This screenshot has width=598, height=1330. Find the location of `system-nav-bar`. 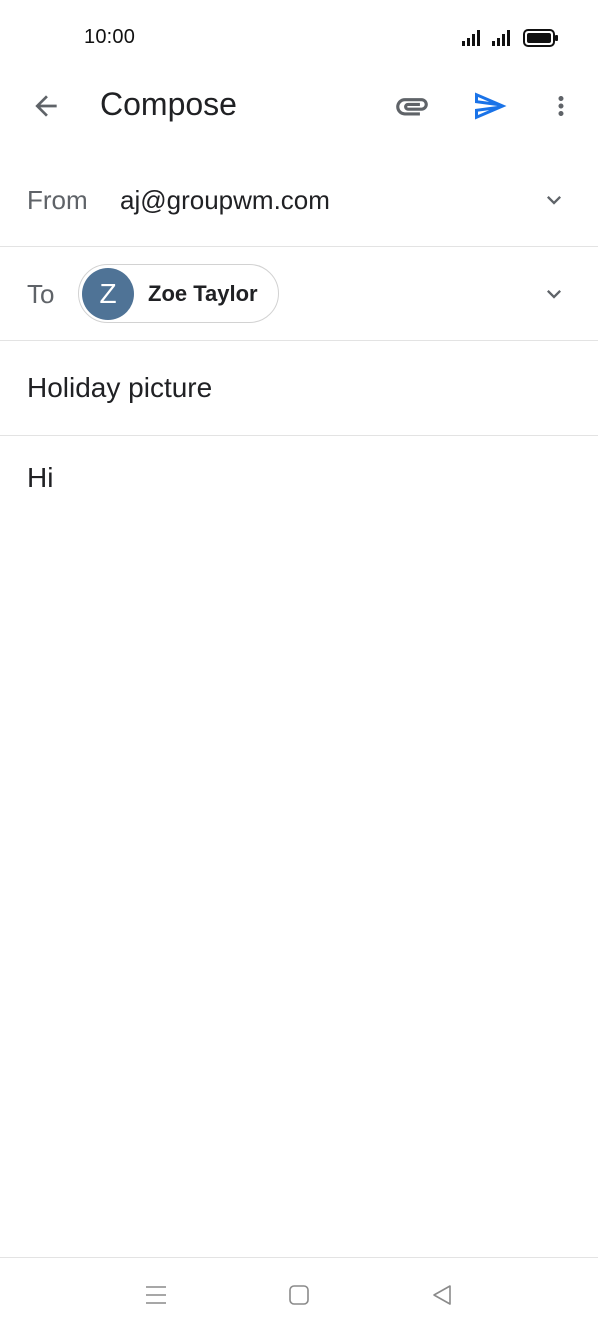

system-nav-bar is located at coordinates (299, 1293).